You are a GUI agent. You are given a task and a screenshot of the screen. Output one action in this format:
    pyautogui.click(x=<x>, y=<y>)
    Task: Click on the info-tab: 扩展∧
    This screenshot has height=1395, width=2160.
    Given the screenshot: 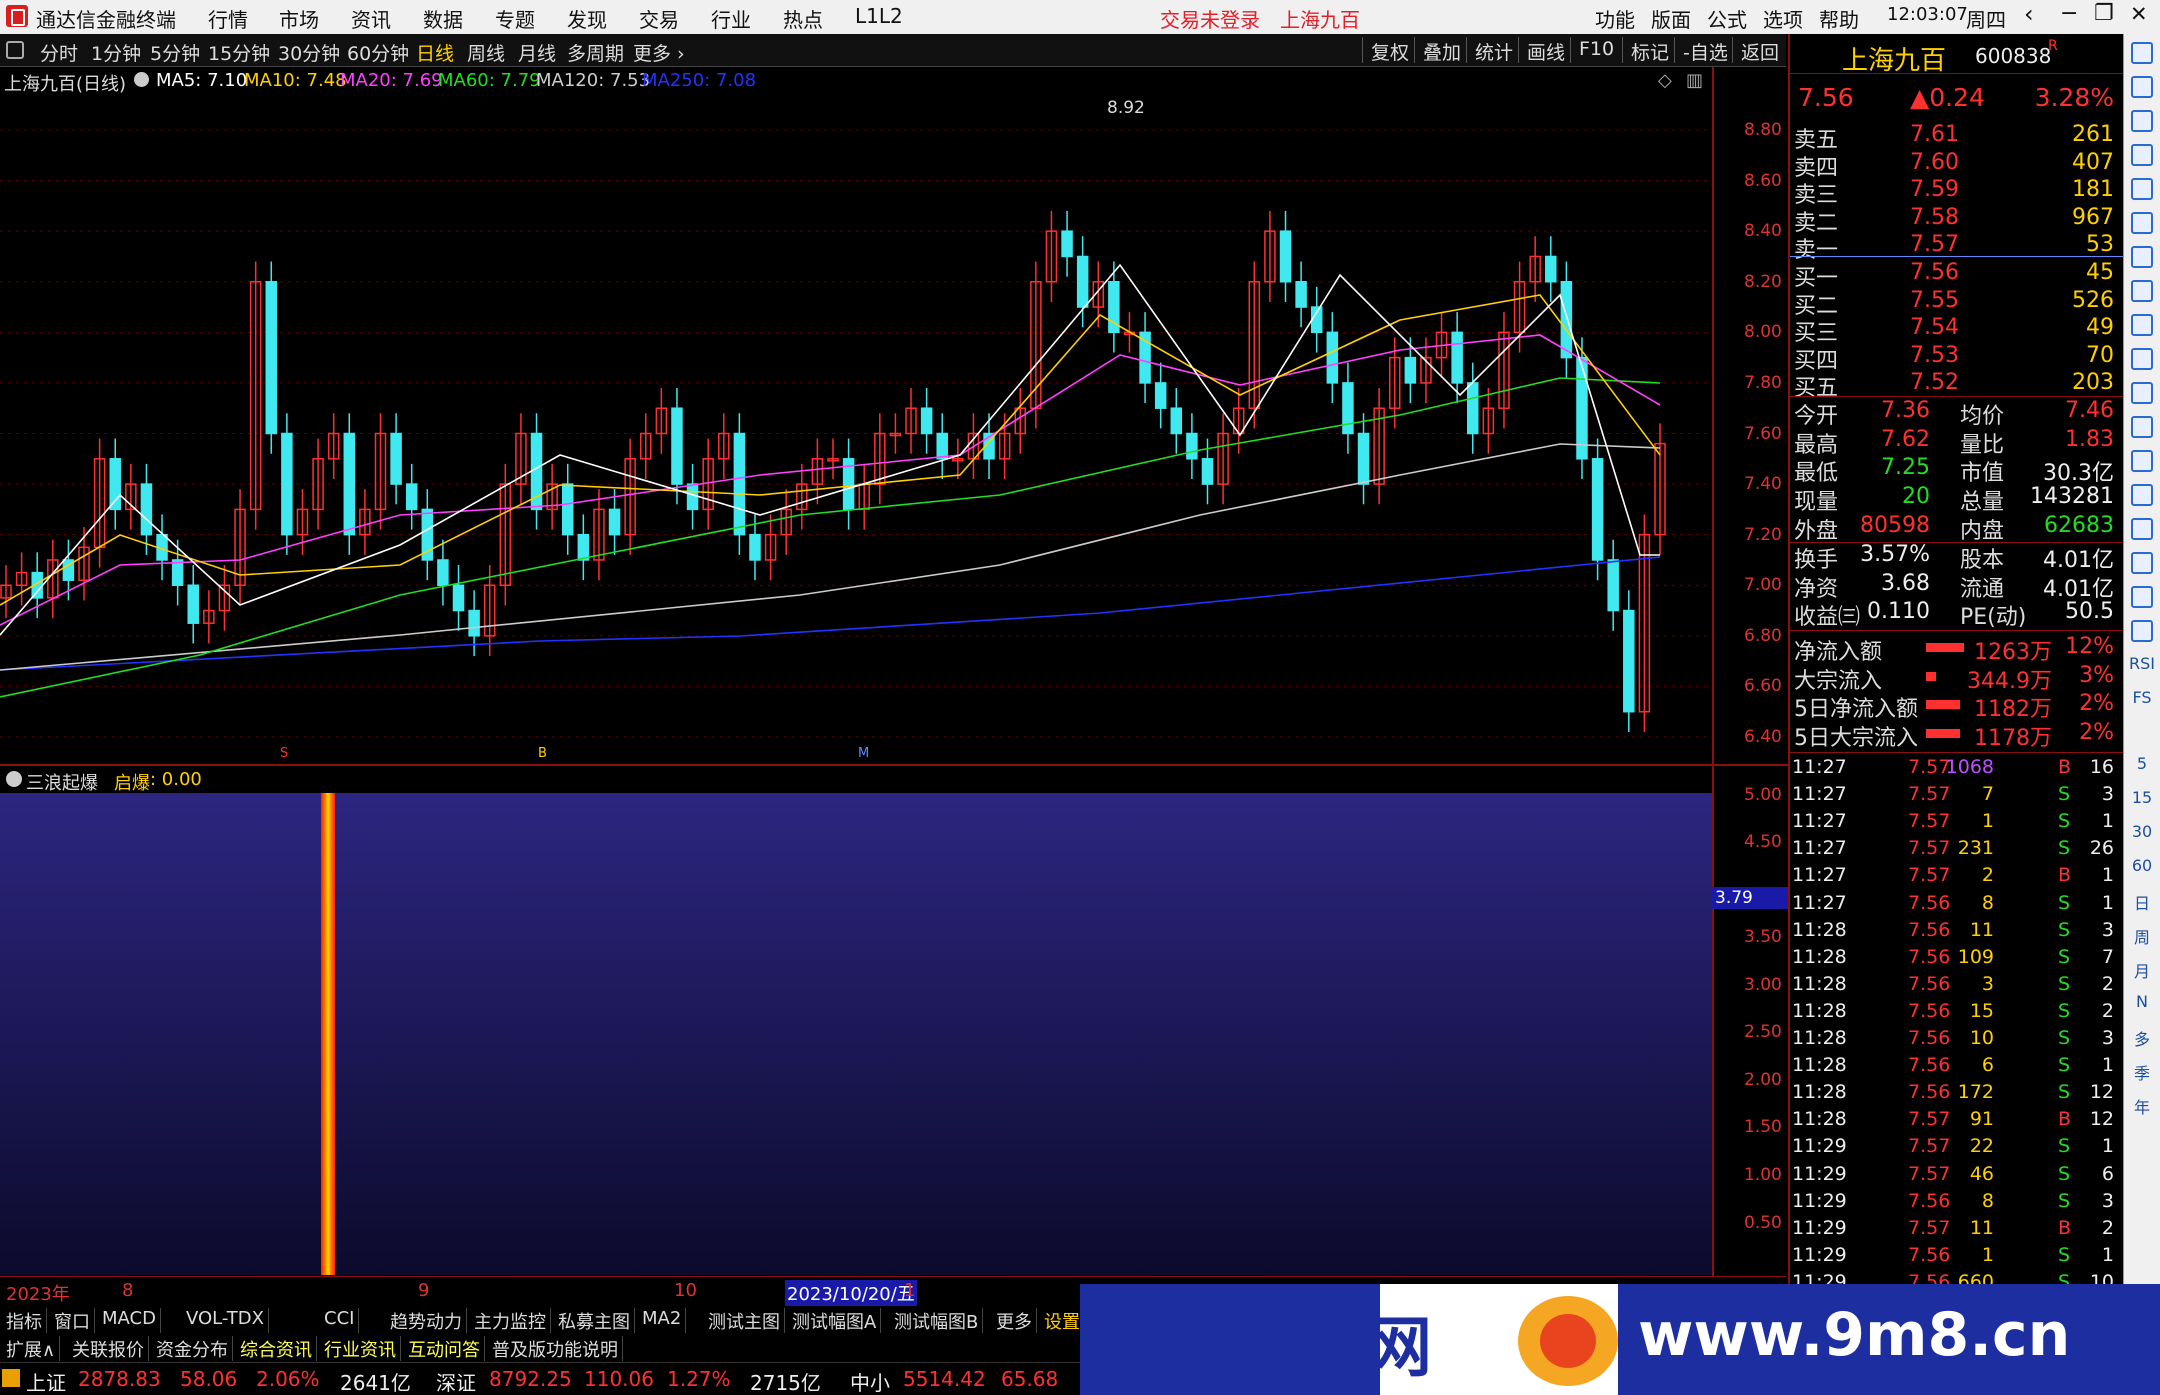 What is the action you would take?
    pyautogui.click(x=31, y=1348)
    